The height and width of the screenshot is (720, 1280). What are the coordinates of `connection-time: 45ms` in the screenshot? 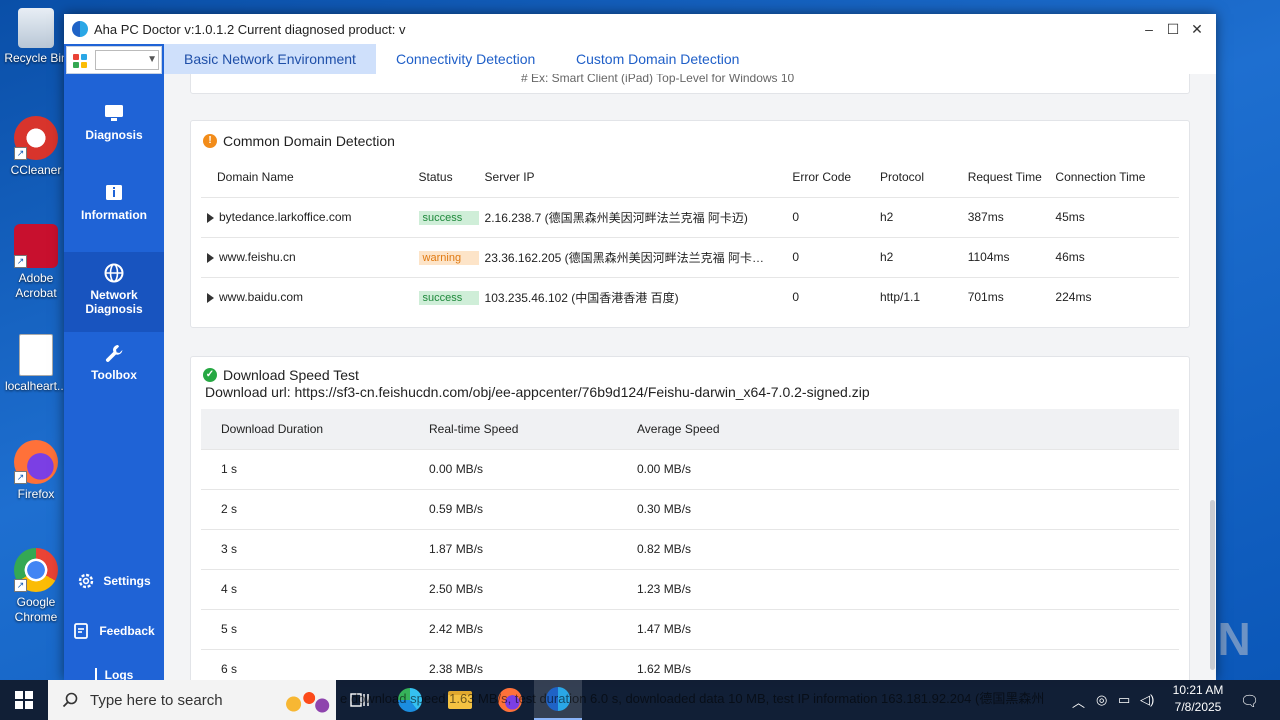 It's located at (1114, 217).